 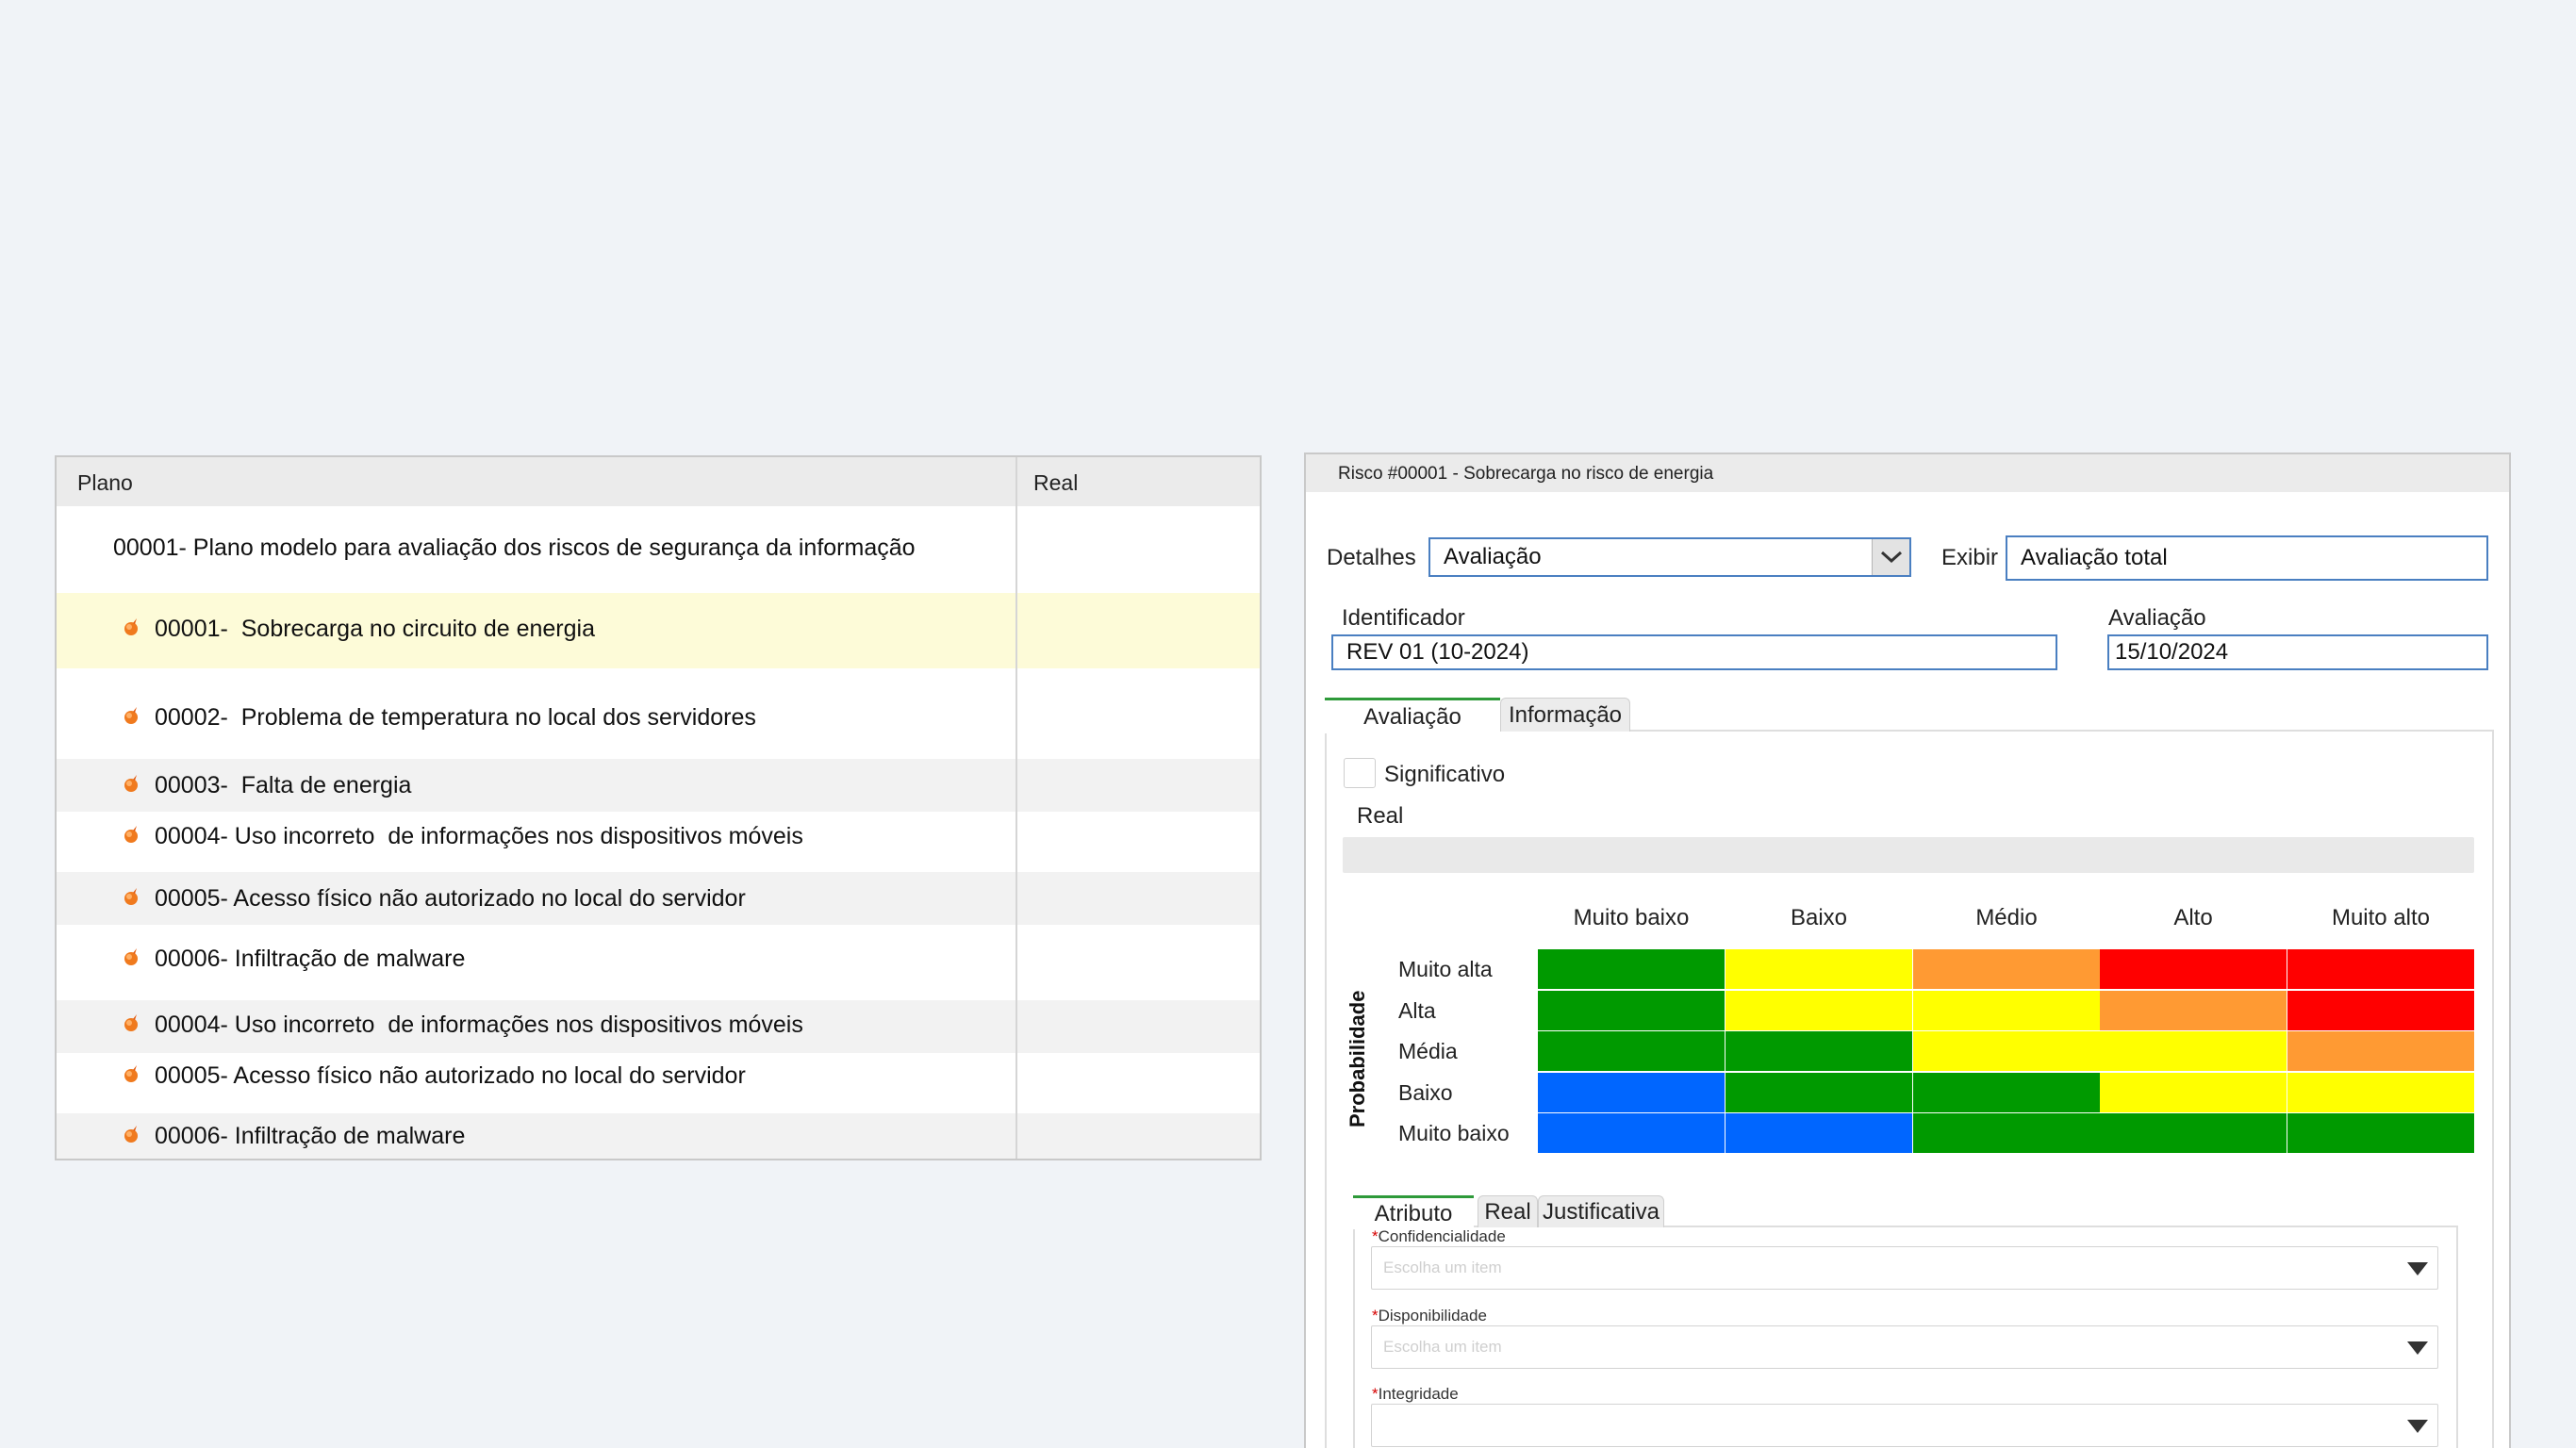 I want to click on field-label-text: Disponibilidade, so click(x=1432, y=1316).